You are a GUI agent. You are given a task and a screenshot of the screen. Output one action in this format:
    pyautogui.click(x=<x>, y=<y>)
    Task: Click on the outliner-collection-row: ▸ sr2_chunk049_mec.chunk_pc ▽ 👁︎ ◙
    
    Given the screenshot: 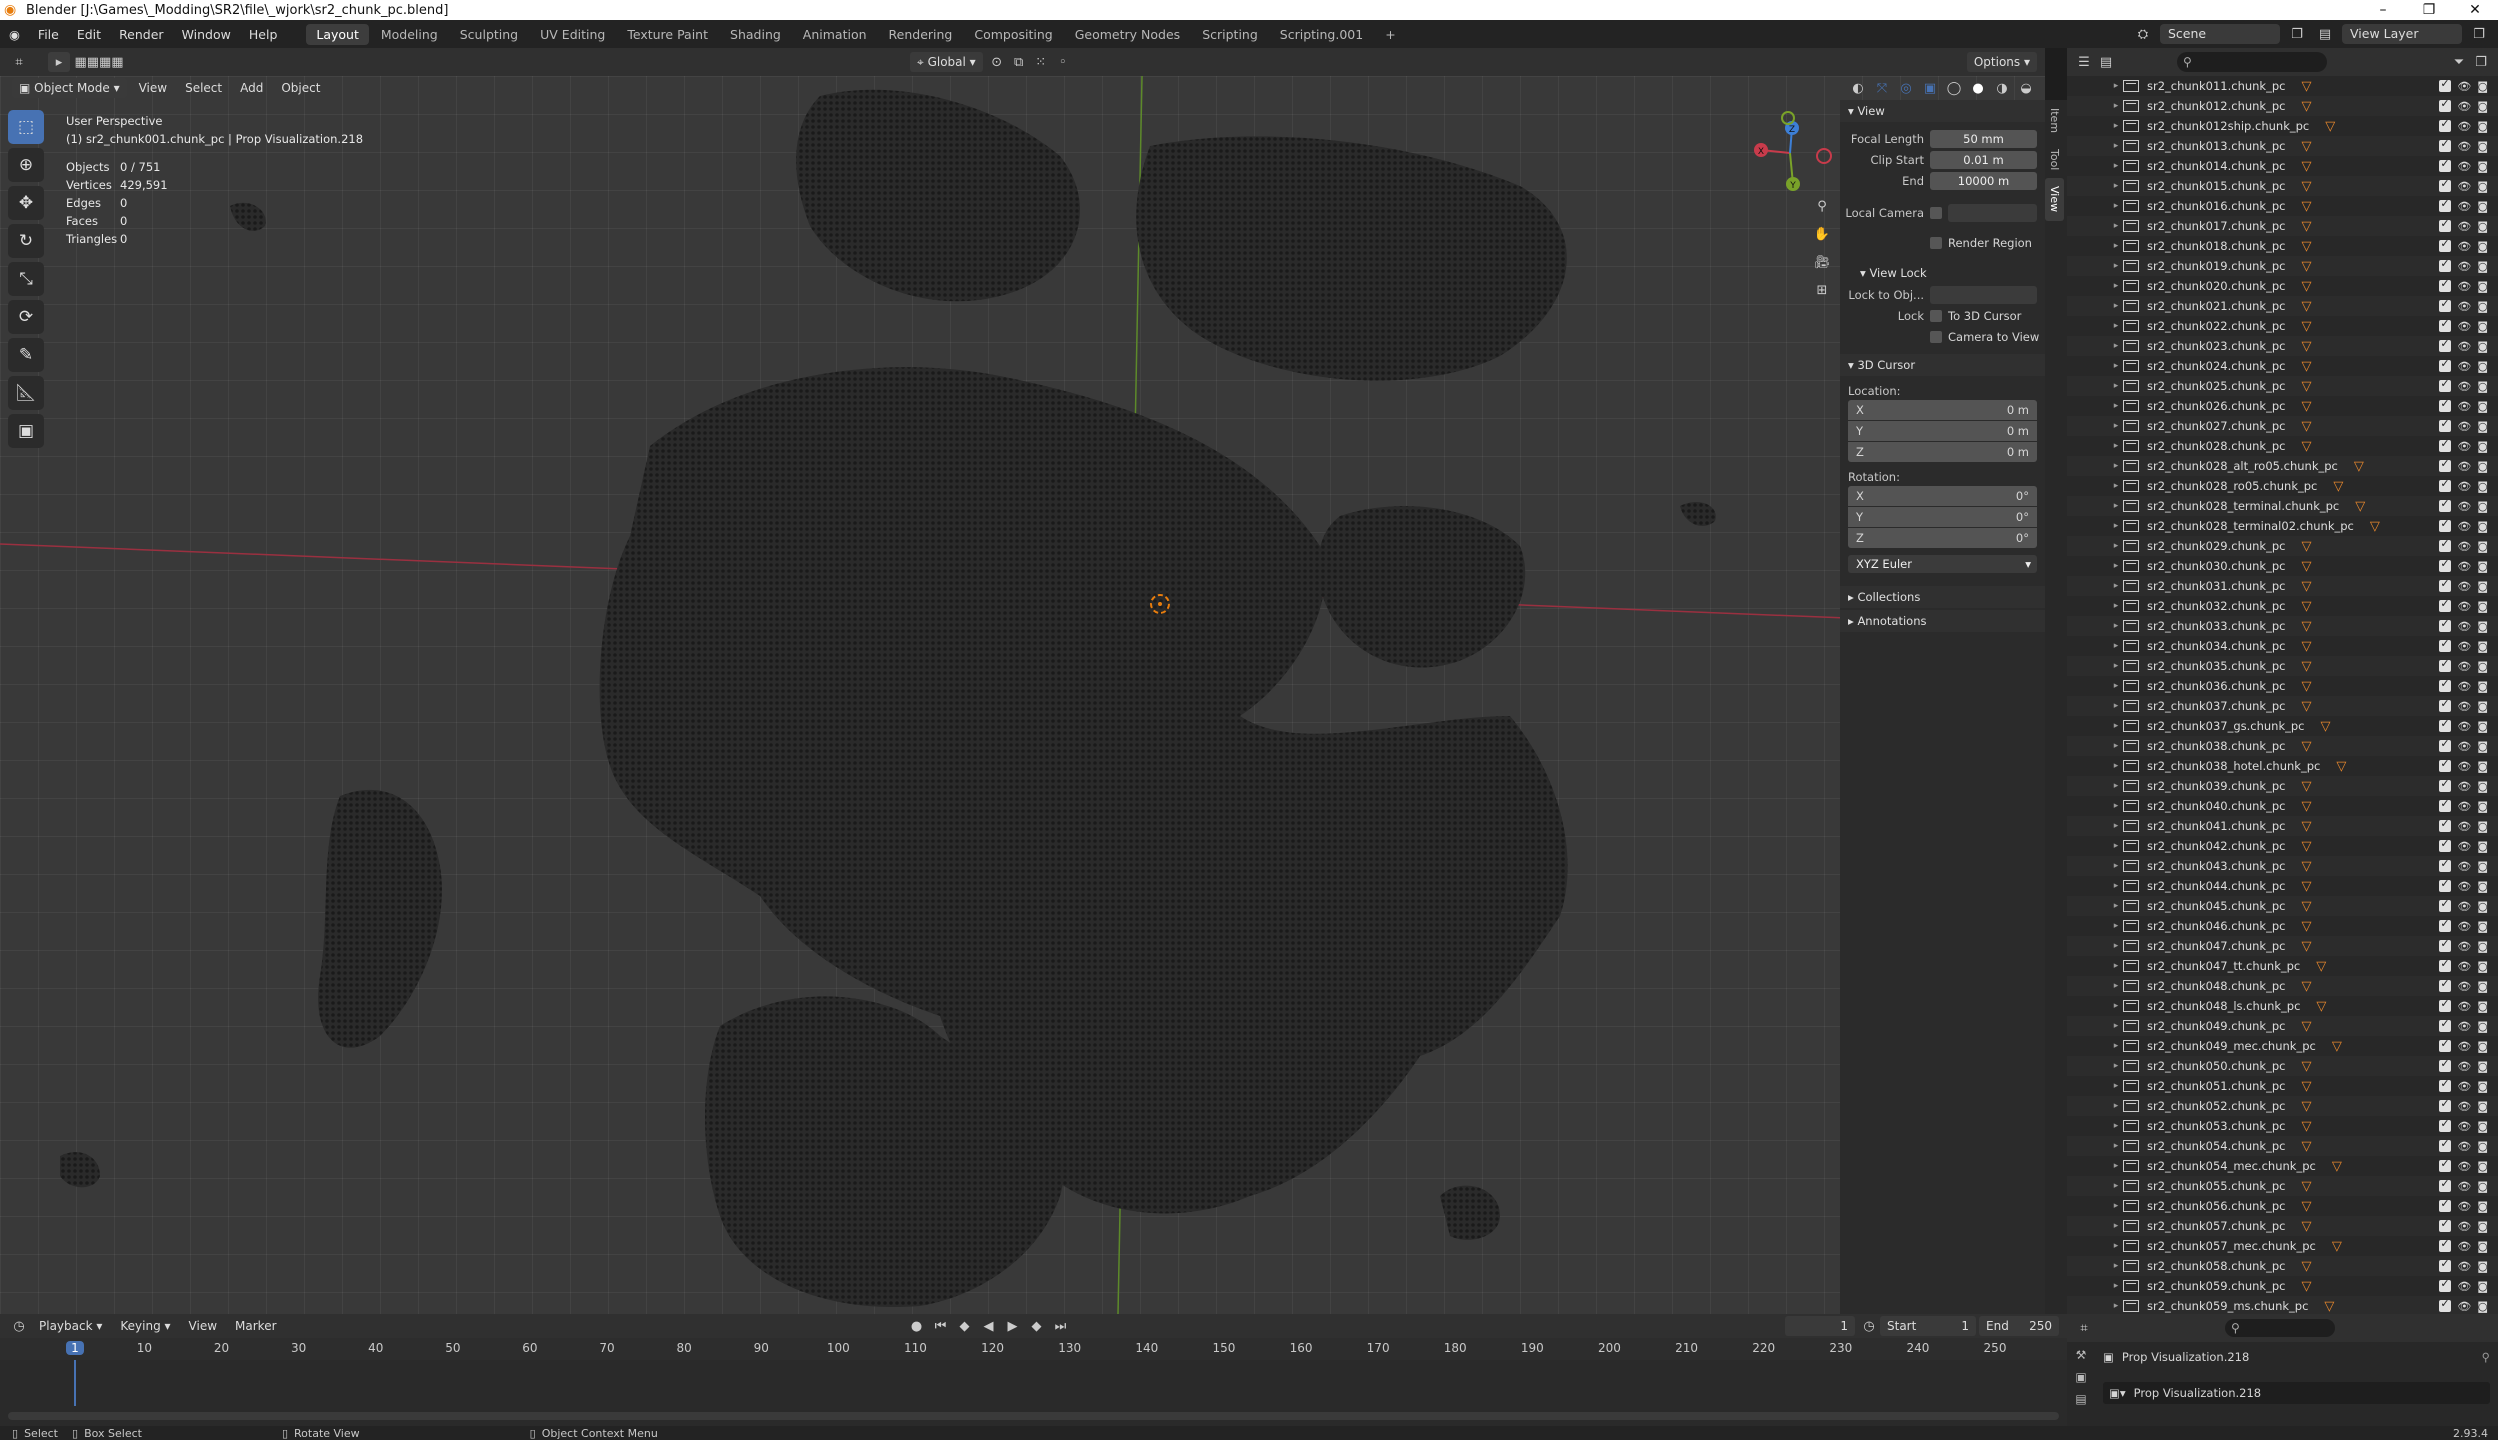 What is the action you would take?
    pyautogui.click(x=2282, y=1046)
    